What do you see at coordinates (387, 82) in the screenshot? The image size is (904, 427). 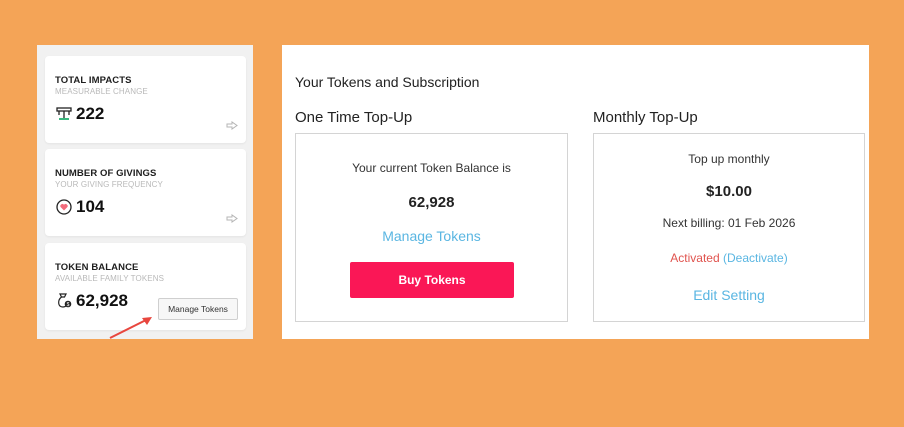 I see `subscription-title: Your Tokens and Subscription` at bounding box center [387, 82].